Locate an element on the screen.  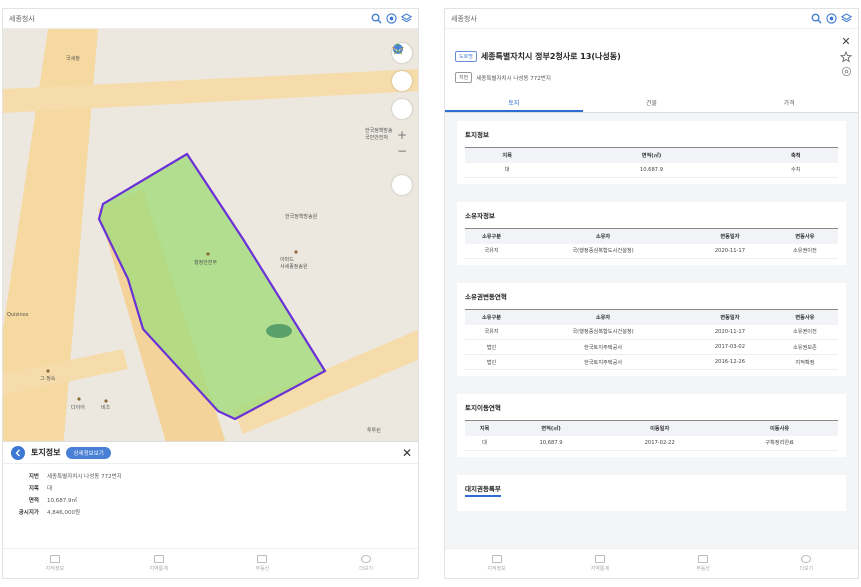
table-header: 변동사유 is located at coordinates (804, 317).